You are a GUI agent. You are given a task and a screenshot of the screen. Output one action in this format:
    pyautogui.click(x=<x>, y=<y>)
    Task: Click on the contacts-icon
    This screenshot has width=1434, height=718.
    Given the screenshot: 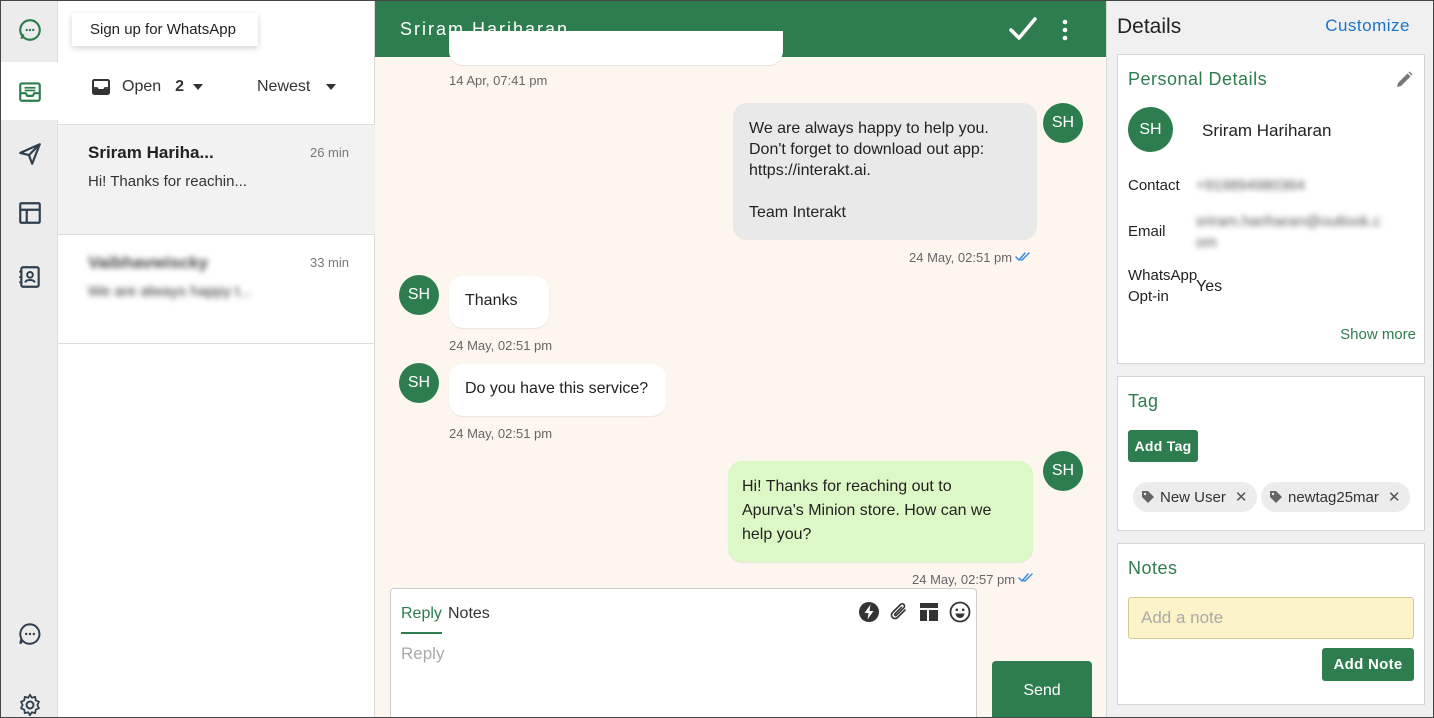 What is the action you would take?
    pyautogui.click(x=29, y=277)
    